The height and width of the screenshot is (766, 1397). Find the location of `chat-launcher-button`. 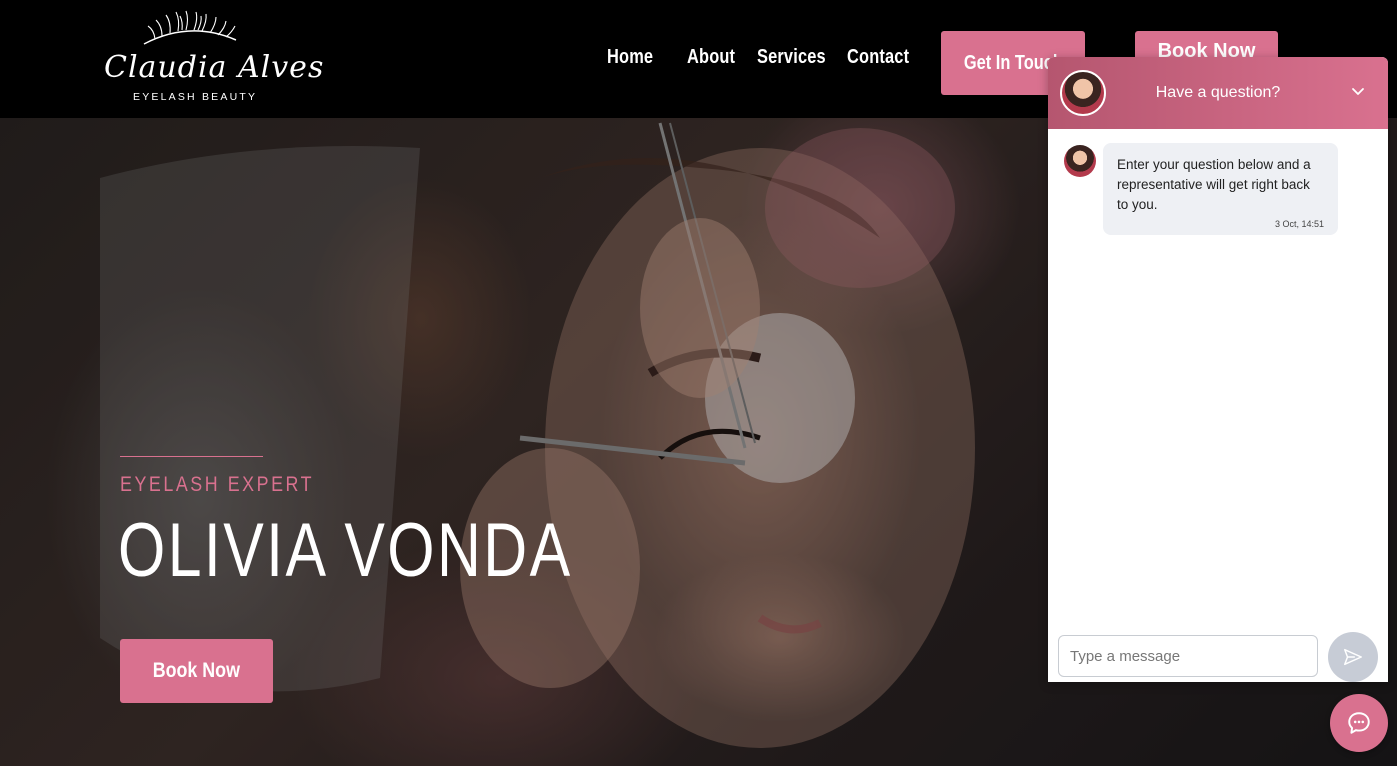

chat-launcher-button is located at coordinates (1359, 723).